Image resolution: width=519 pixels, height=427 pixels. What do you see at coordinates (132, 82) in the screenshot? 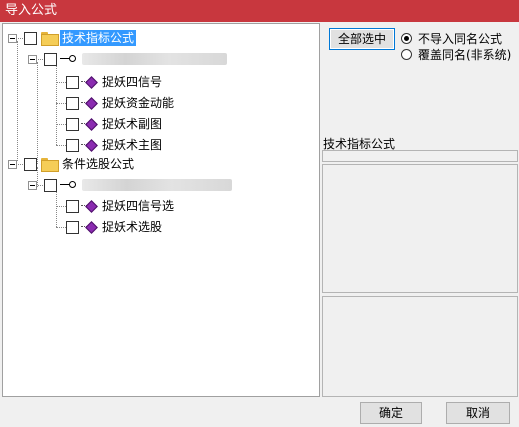
I see `leaf-label: 捉妖四信号` at bounding box center [132, 82].